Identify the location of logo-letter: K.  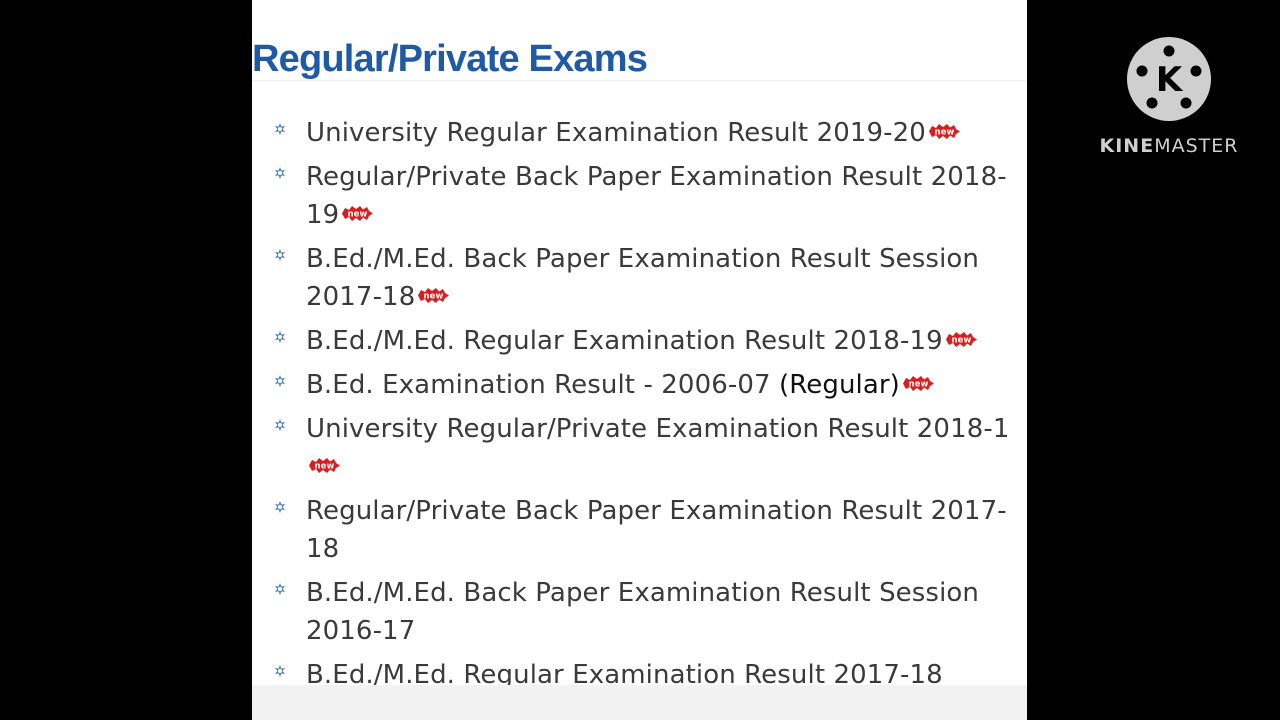
(1170, 80).